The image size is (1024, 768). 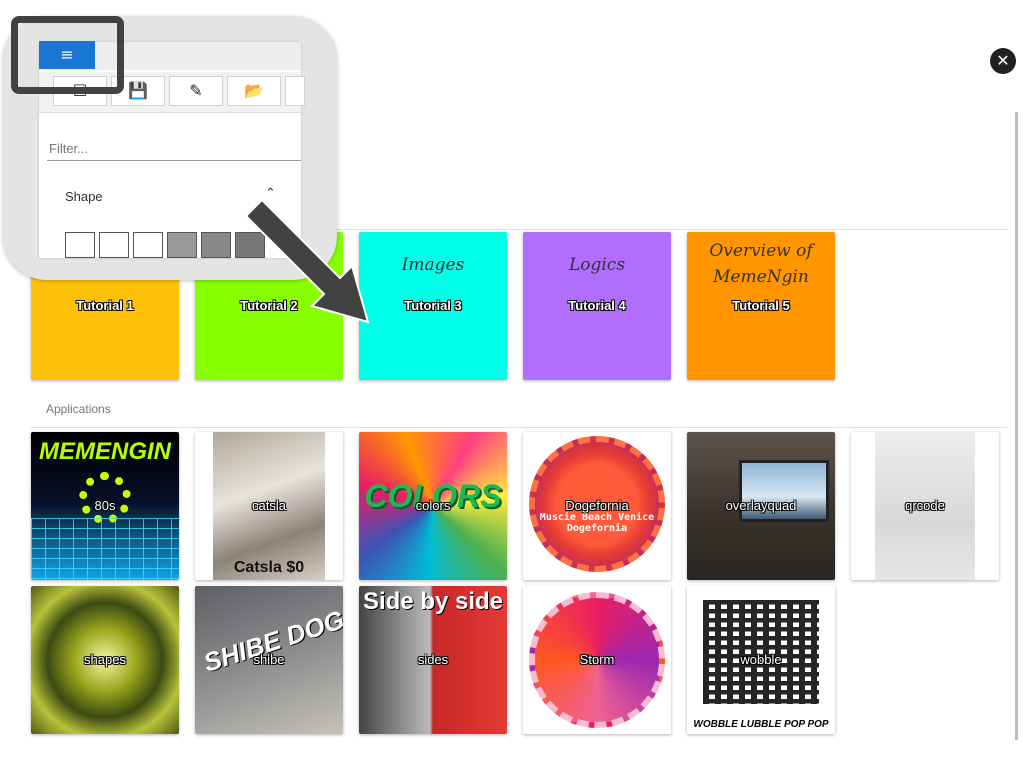 I want to click on edit-icon: ✎, so click(x=196, y=91).